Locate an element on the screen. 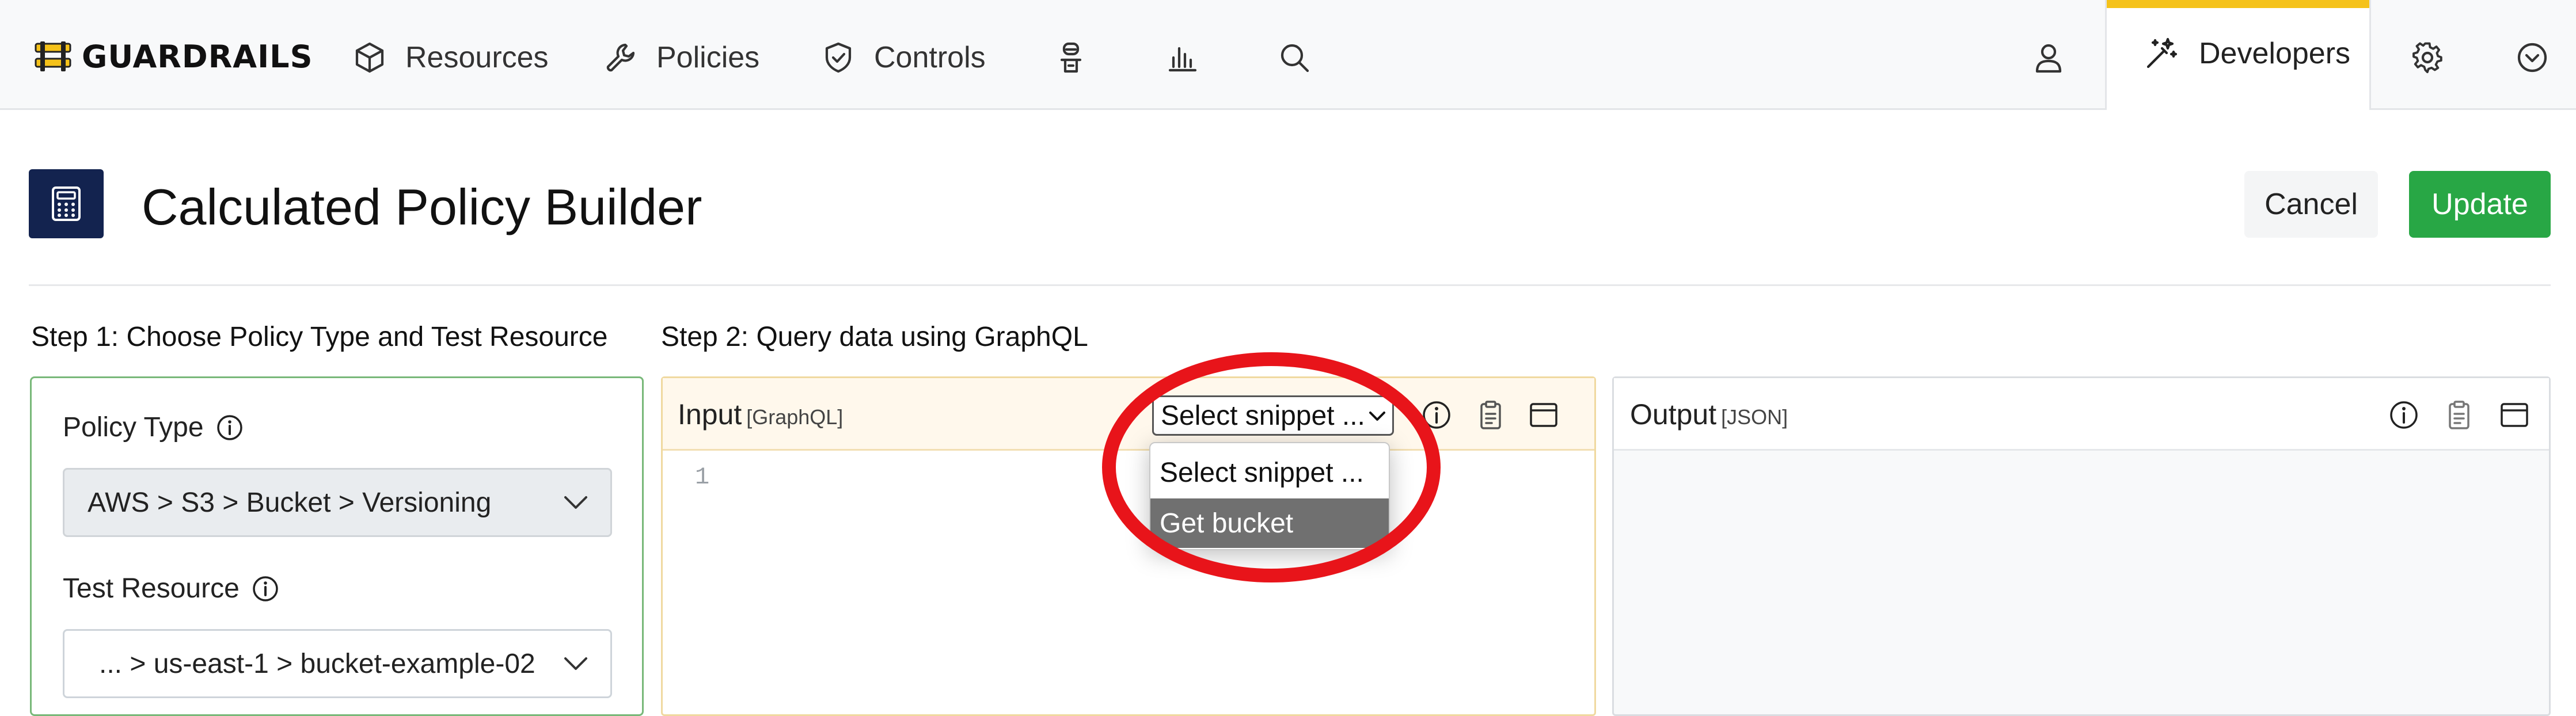 The image size is (2576, 716). policy-type-value: AWS > S3 > Bucket > Versioning is located at coordinates (290, 502).